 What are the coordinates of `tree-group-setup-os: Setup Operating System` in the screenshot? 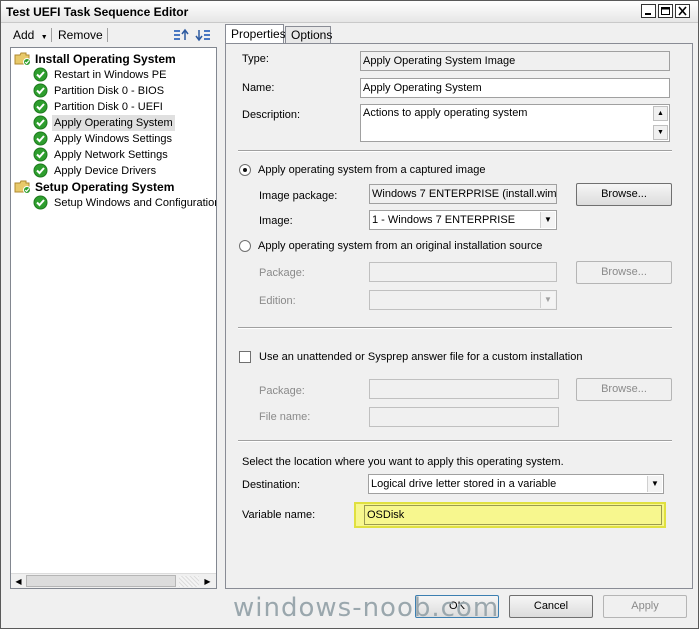 It's located at (114, 187).